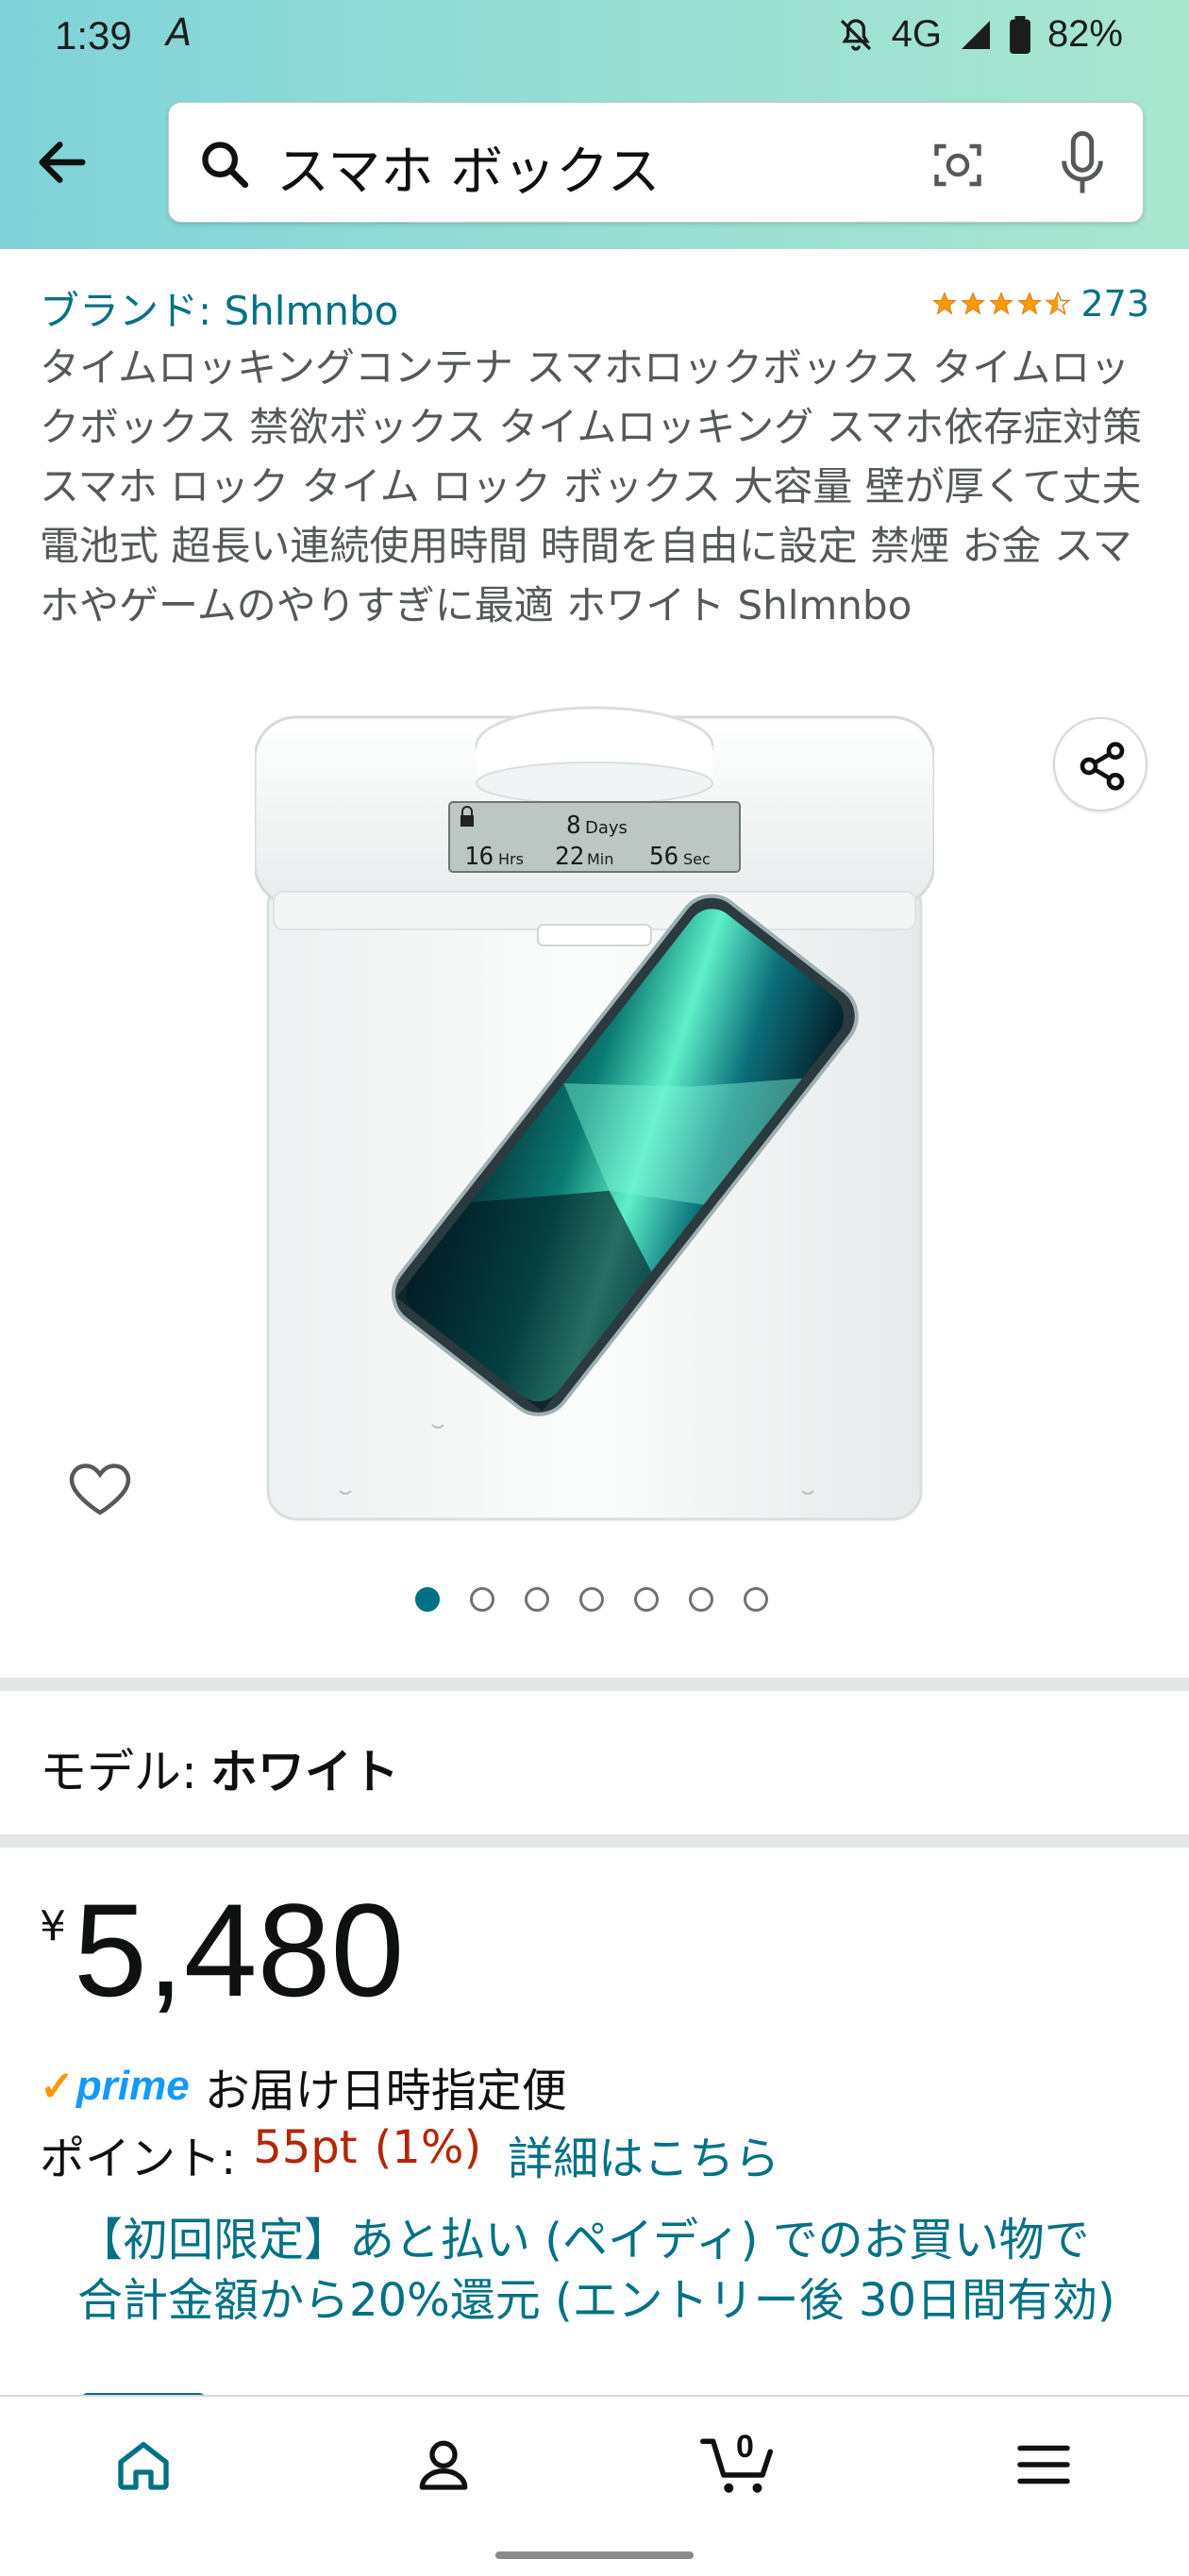  I want to click on points-value: 55pt, so click(305, 2147).